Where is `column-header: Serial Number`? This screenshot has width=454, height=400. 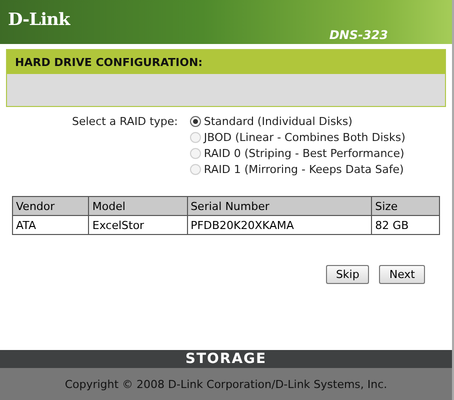
column-header: Serial Number is located at coordinates (279, 206).